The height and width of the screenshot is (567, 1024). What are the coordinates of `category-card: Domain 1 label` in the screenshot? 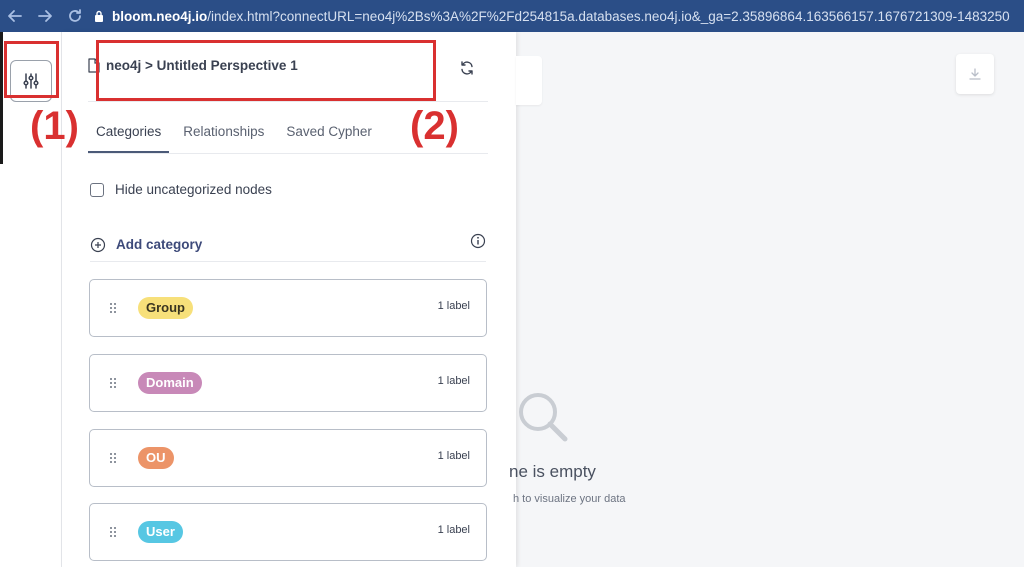 It's located at (288, 383).